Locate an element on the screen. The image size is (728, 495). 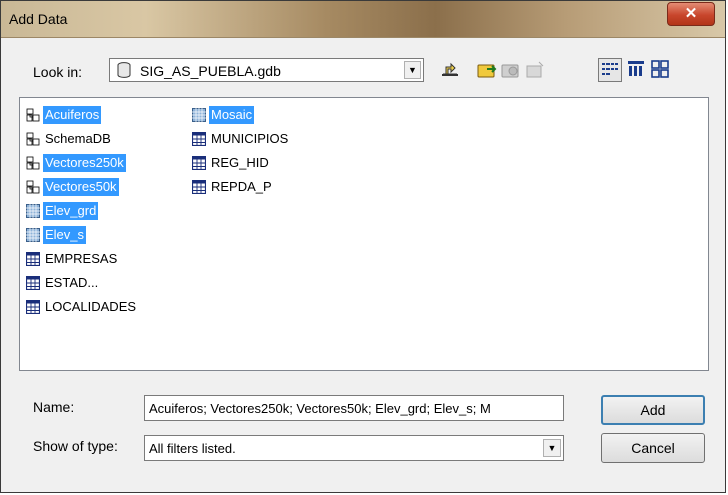
disconnect-folder-button is located at coordinates (511, 70).